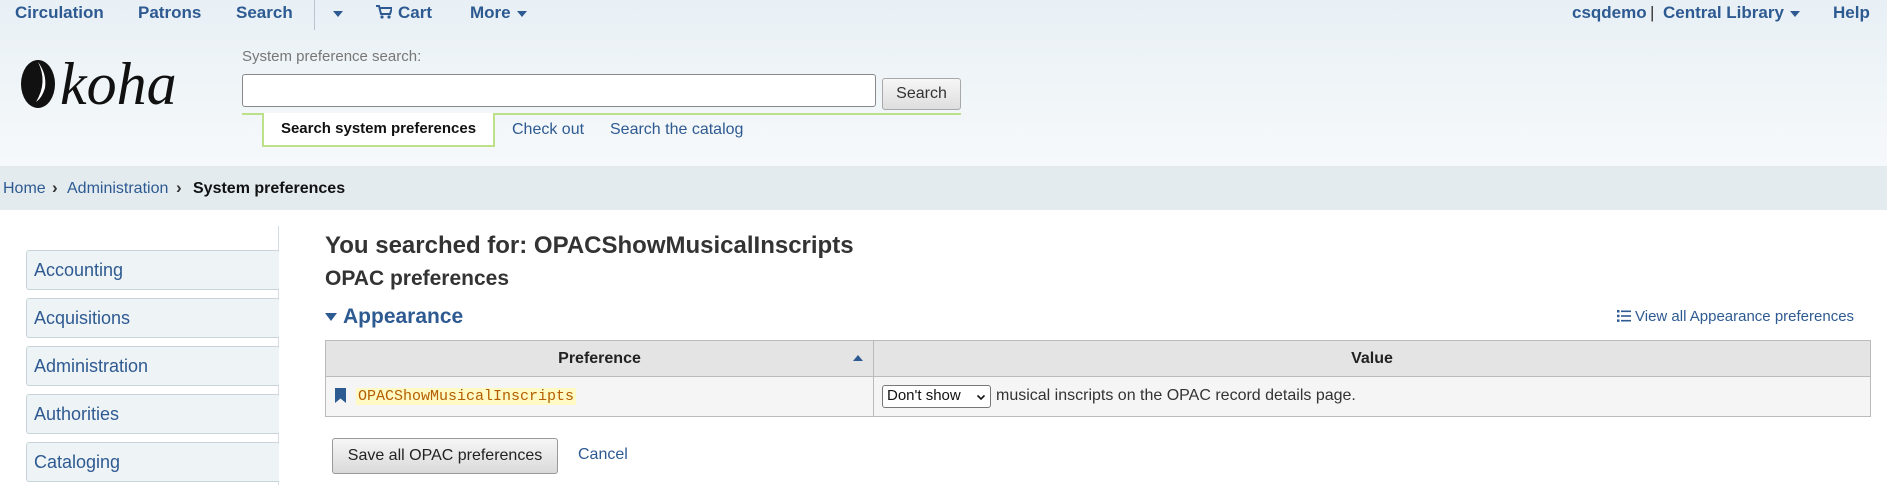  Describe the element at coordinates (490, 12) in the screenshot. I see `nav-more-label: More` at that location.